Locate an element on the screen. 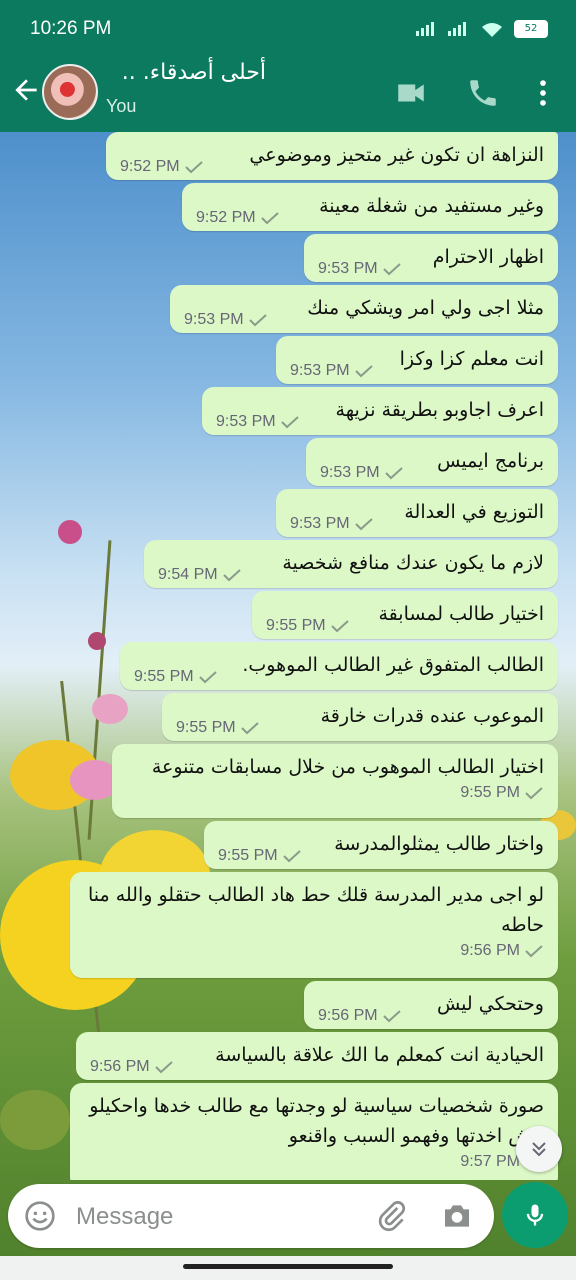 The image size is (576, 1280). emoji-icon is located at coordinates (40, 1216).